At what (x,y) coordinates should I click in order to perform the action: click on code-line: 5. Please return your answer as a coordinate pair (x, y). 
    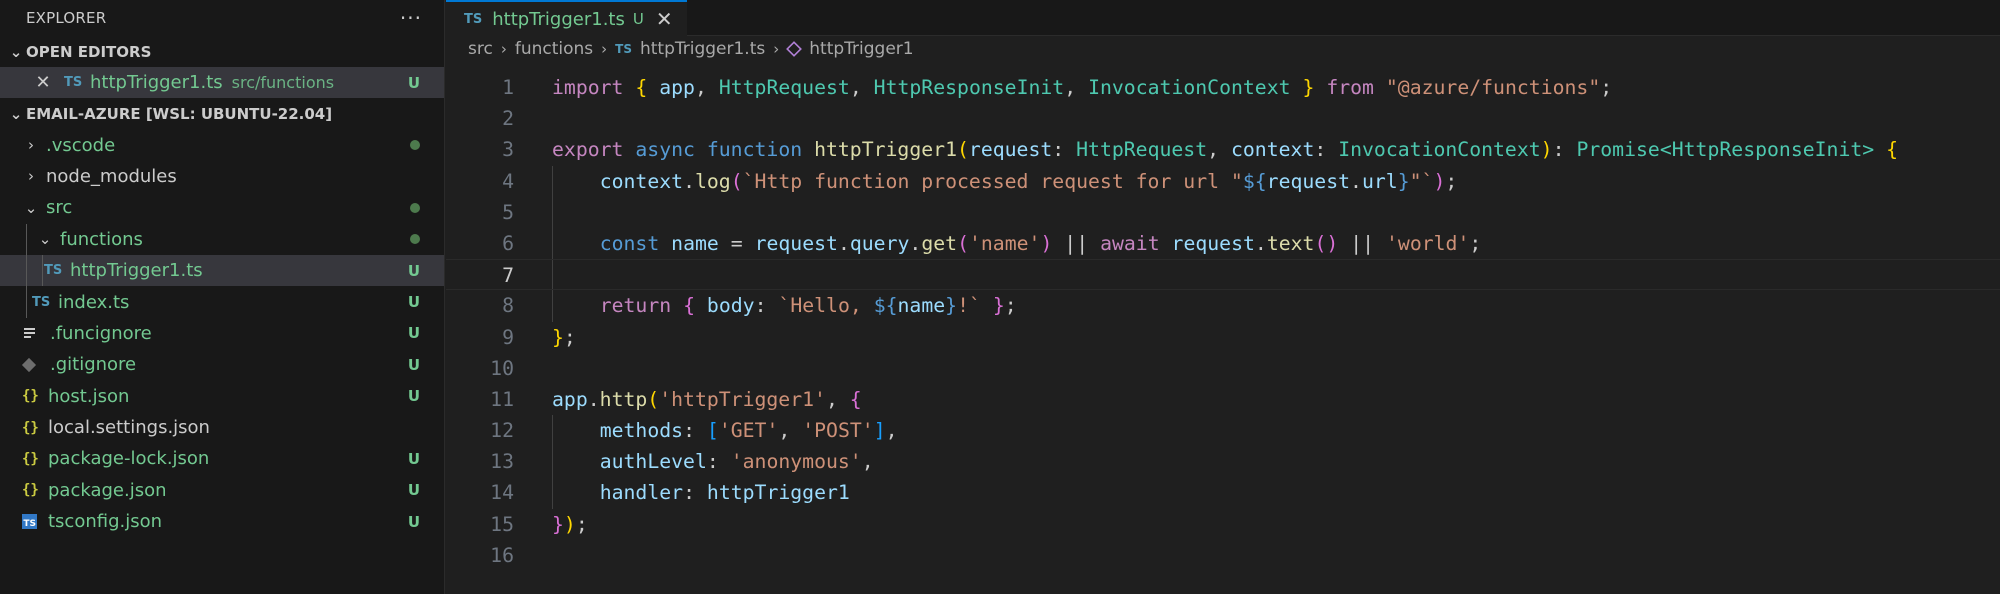
    Looking at the image, I should click on (1223, 212).